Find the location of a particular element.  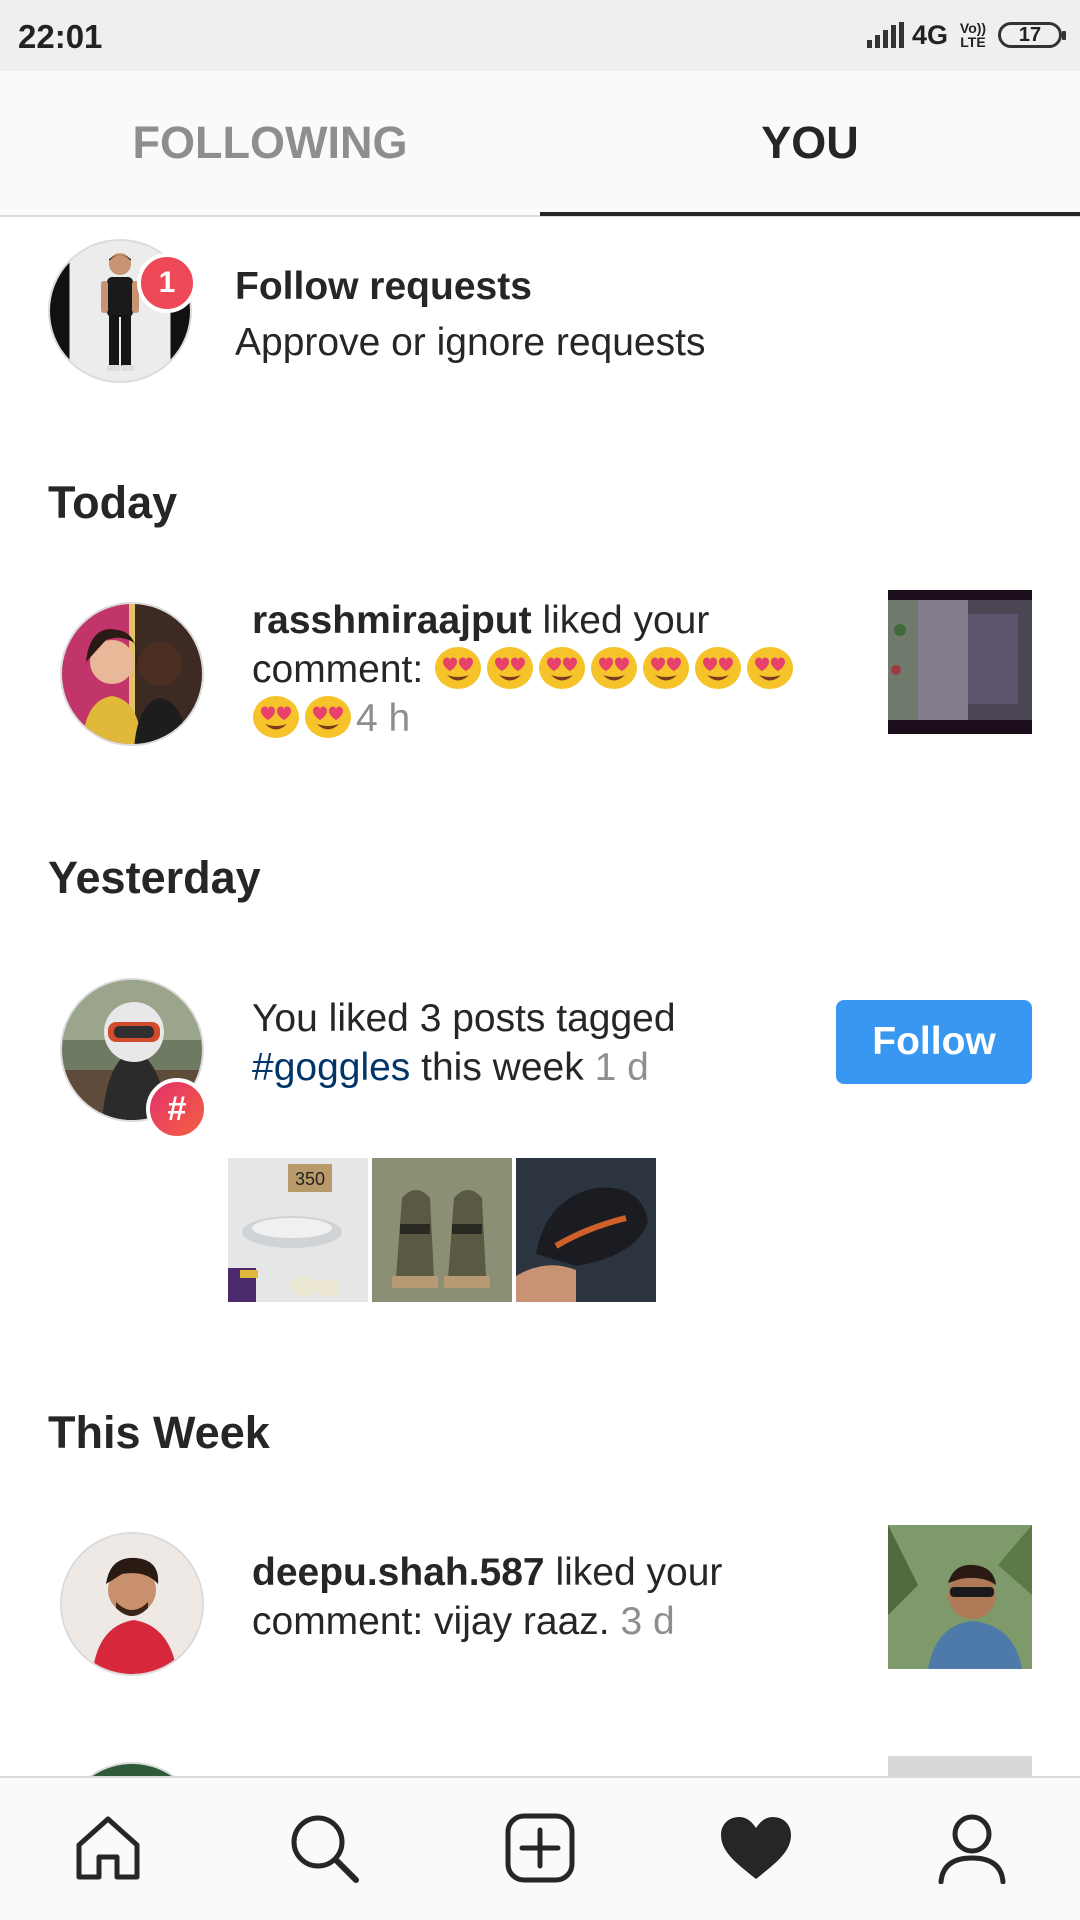

battery-icon: 17 is located at coordinates (1032, 35).